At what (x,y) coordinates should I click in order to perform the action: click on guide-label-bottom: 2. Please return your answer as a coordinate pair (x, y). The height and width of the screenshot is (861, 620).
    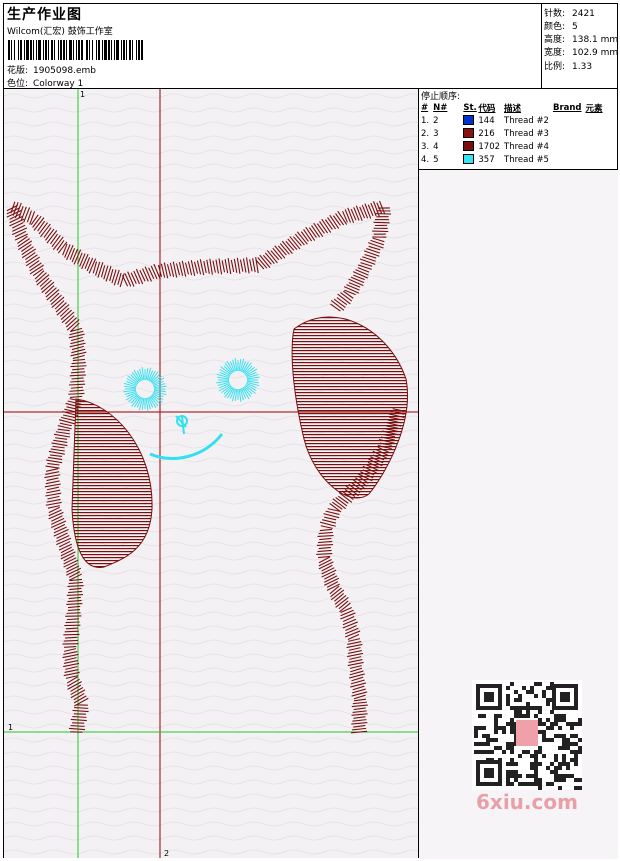
    Looking at the image, I should click on (166, 853).